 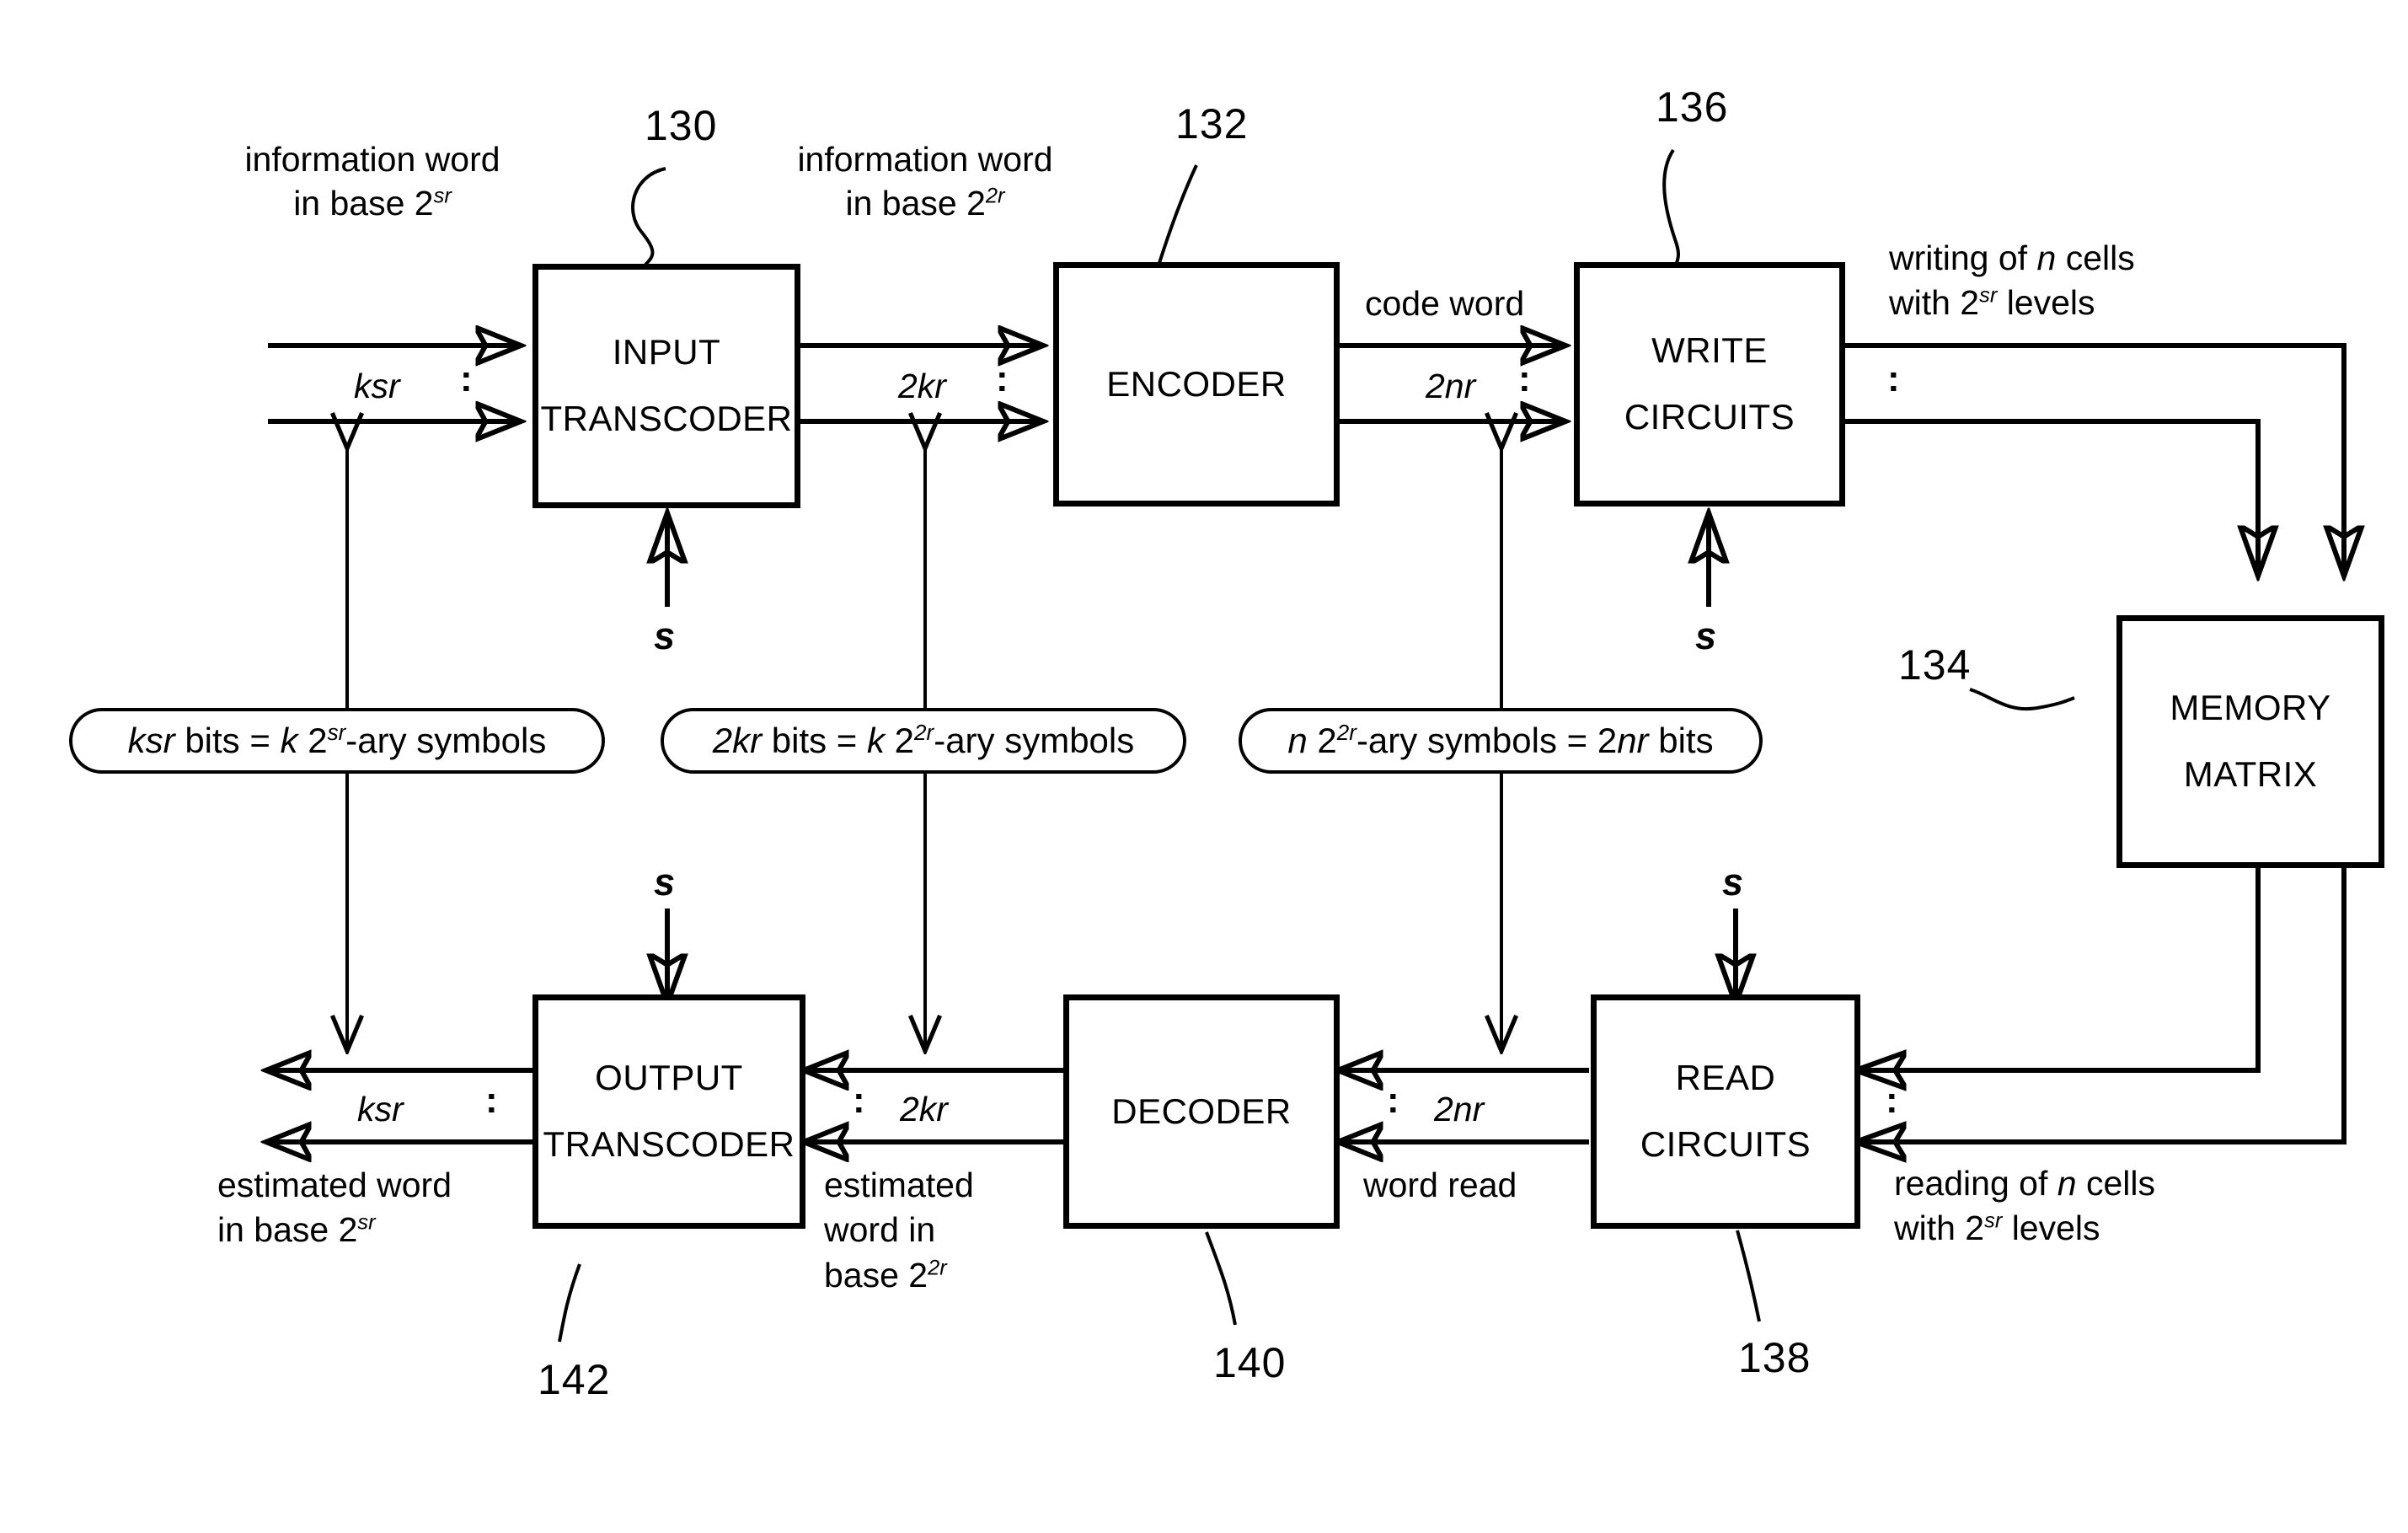 What do you see at coordinates (665, 881) in the screenshot?
I see `control-signal-s-output-transcoder: s` at bounding box center [665, 881].